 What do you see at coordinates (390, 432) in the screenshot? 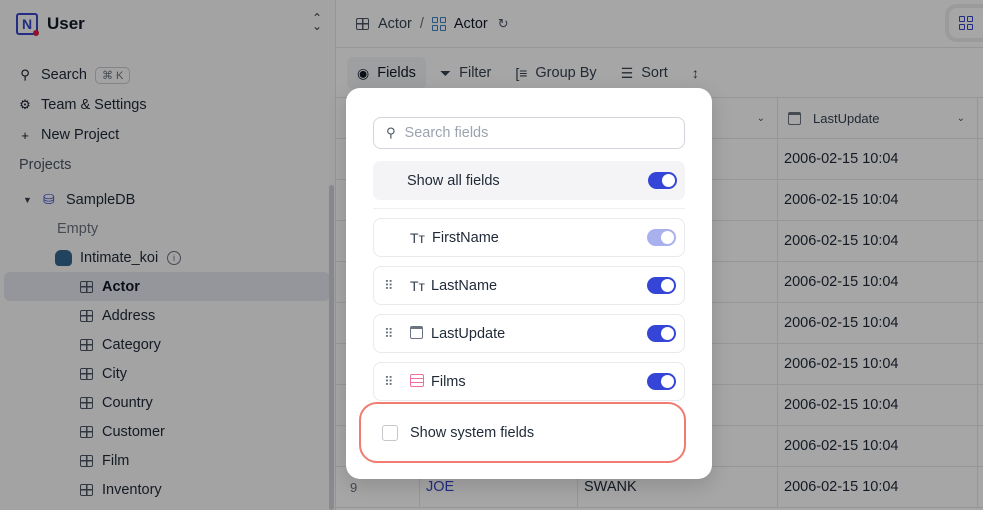
I see `show-system-fields-checkbox` at bounding box center [390, 432].